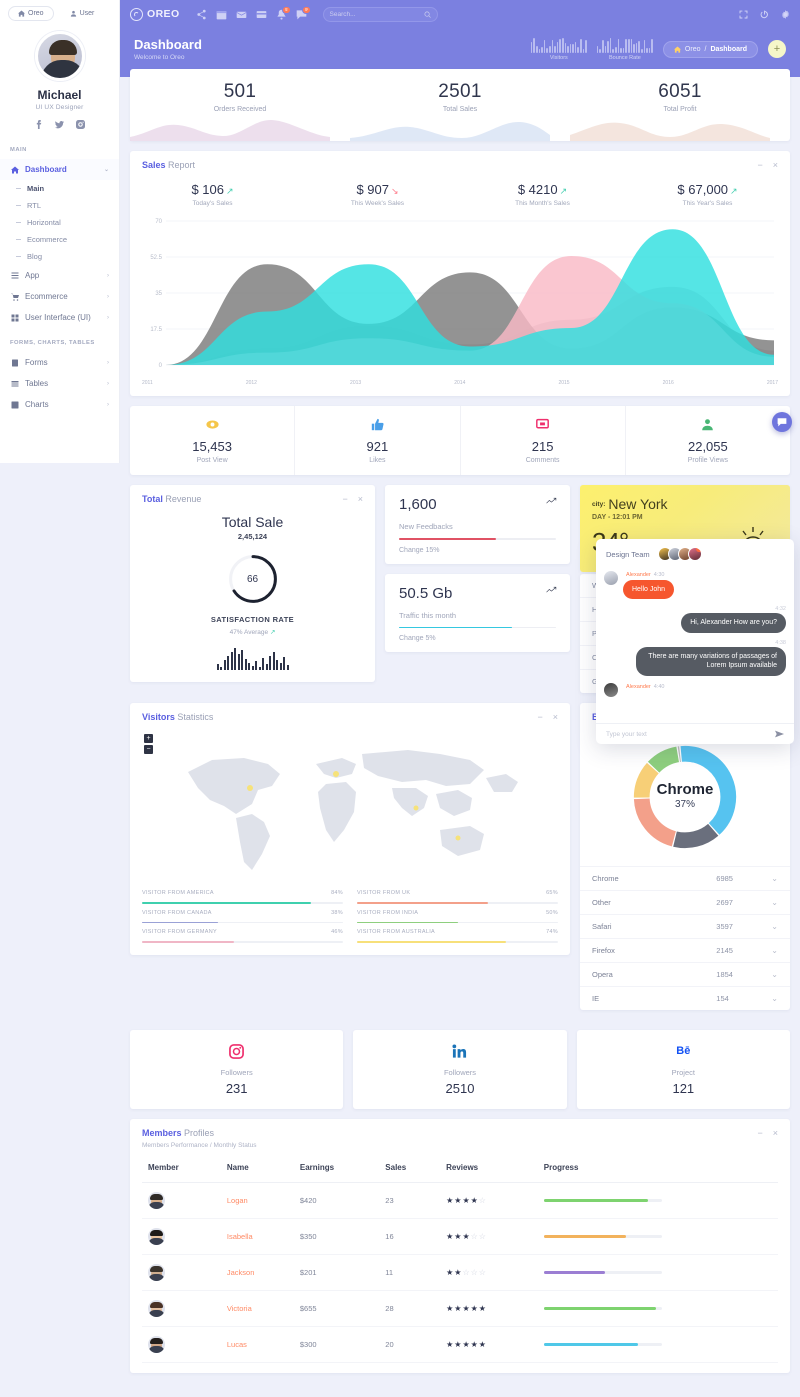  Describe the element at coordinates (59, 124) in the screenshot. I see `twitter-icon` at that location.